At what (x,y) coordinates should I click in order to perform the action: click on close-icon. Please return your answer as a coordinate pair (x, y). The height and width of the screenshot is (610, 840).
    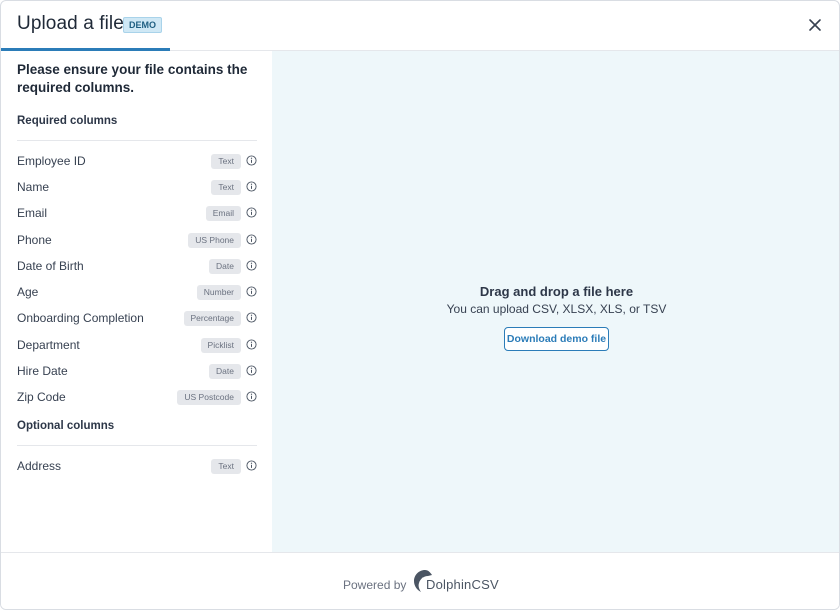
    Looking at the image, I should click on (815, 25).